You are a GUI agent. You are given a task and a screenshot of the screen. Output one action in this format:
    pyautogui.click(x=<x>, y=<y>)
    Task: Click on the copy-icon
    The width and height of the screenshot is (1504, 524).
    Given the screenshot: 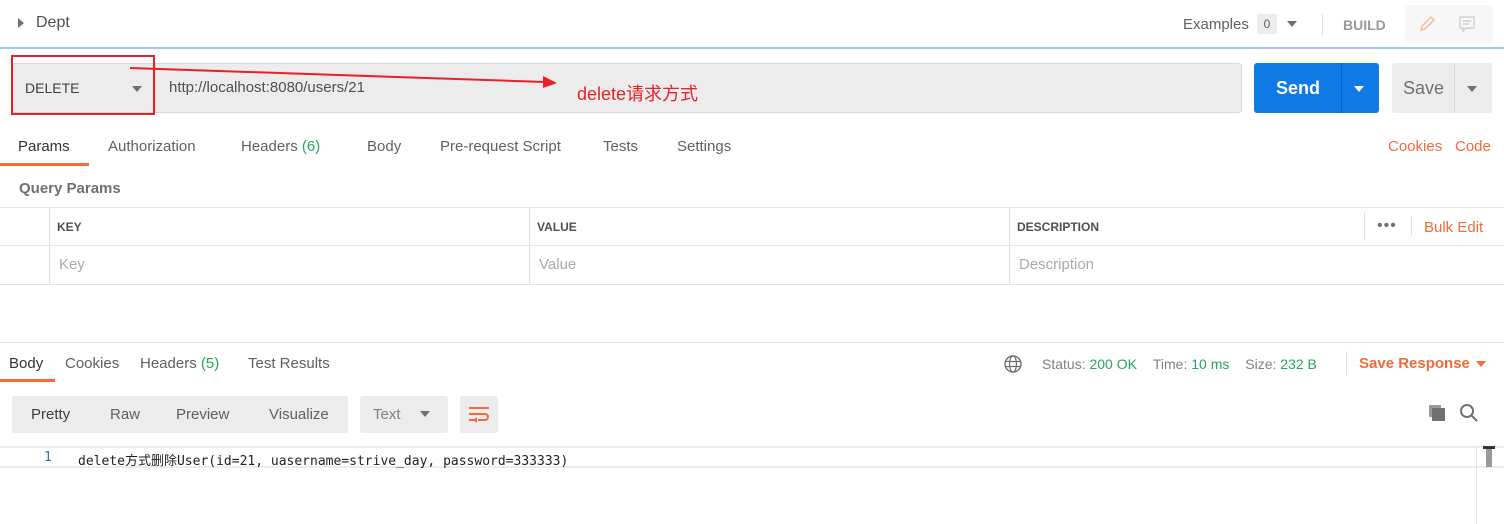 What is the action you would take?
    pyautogui.click(x=1437, y=413)
    